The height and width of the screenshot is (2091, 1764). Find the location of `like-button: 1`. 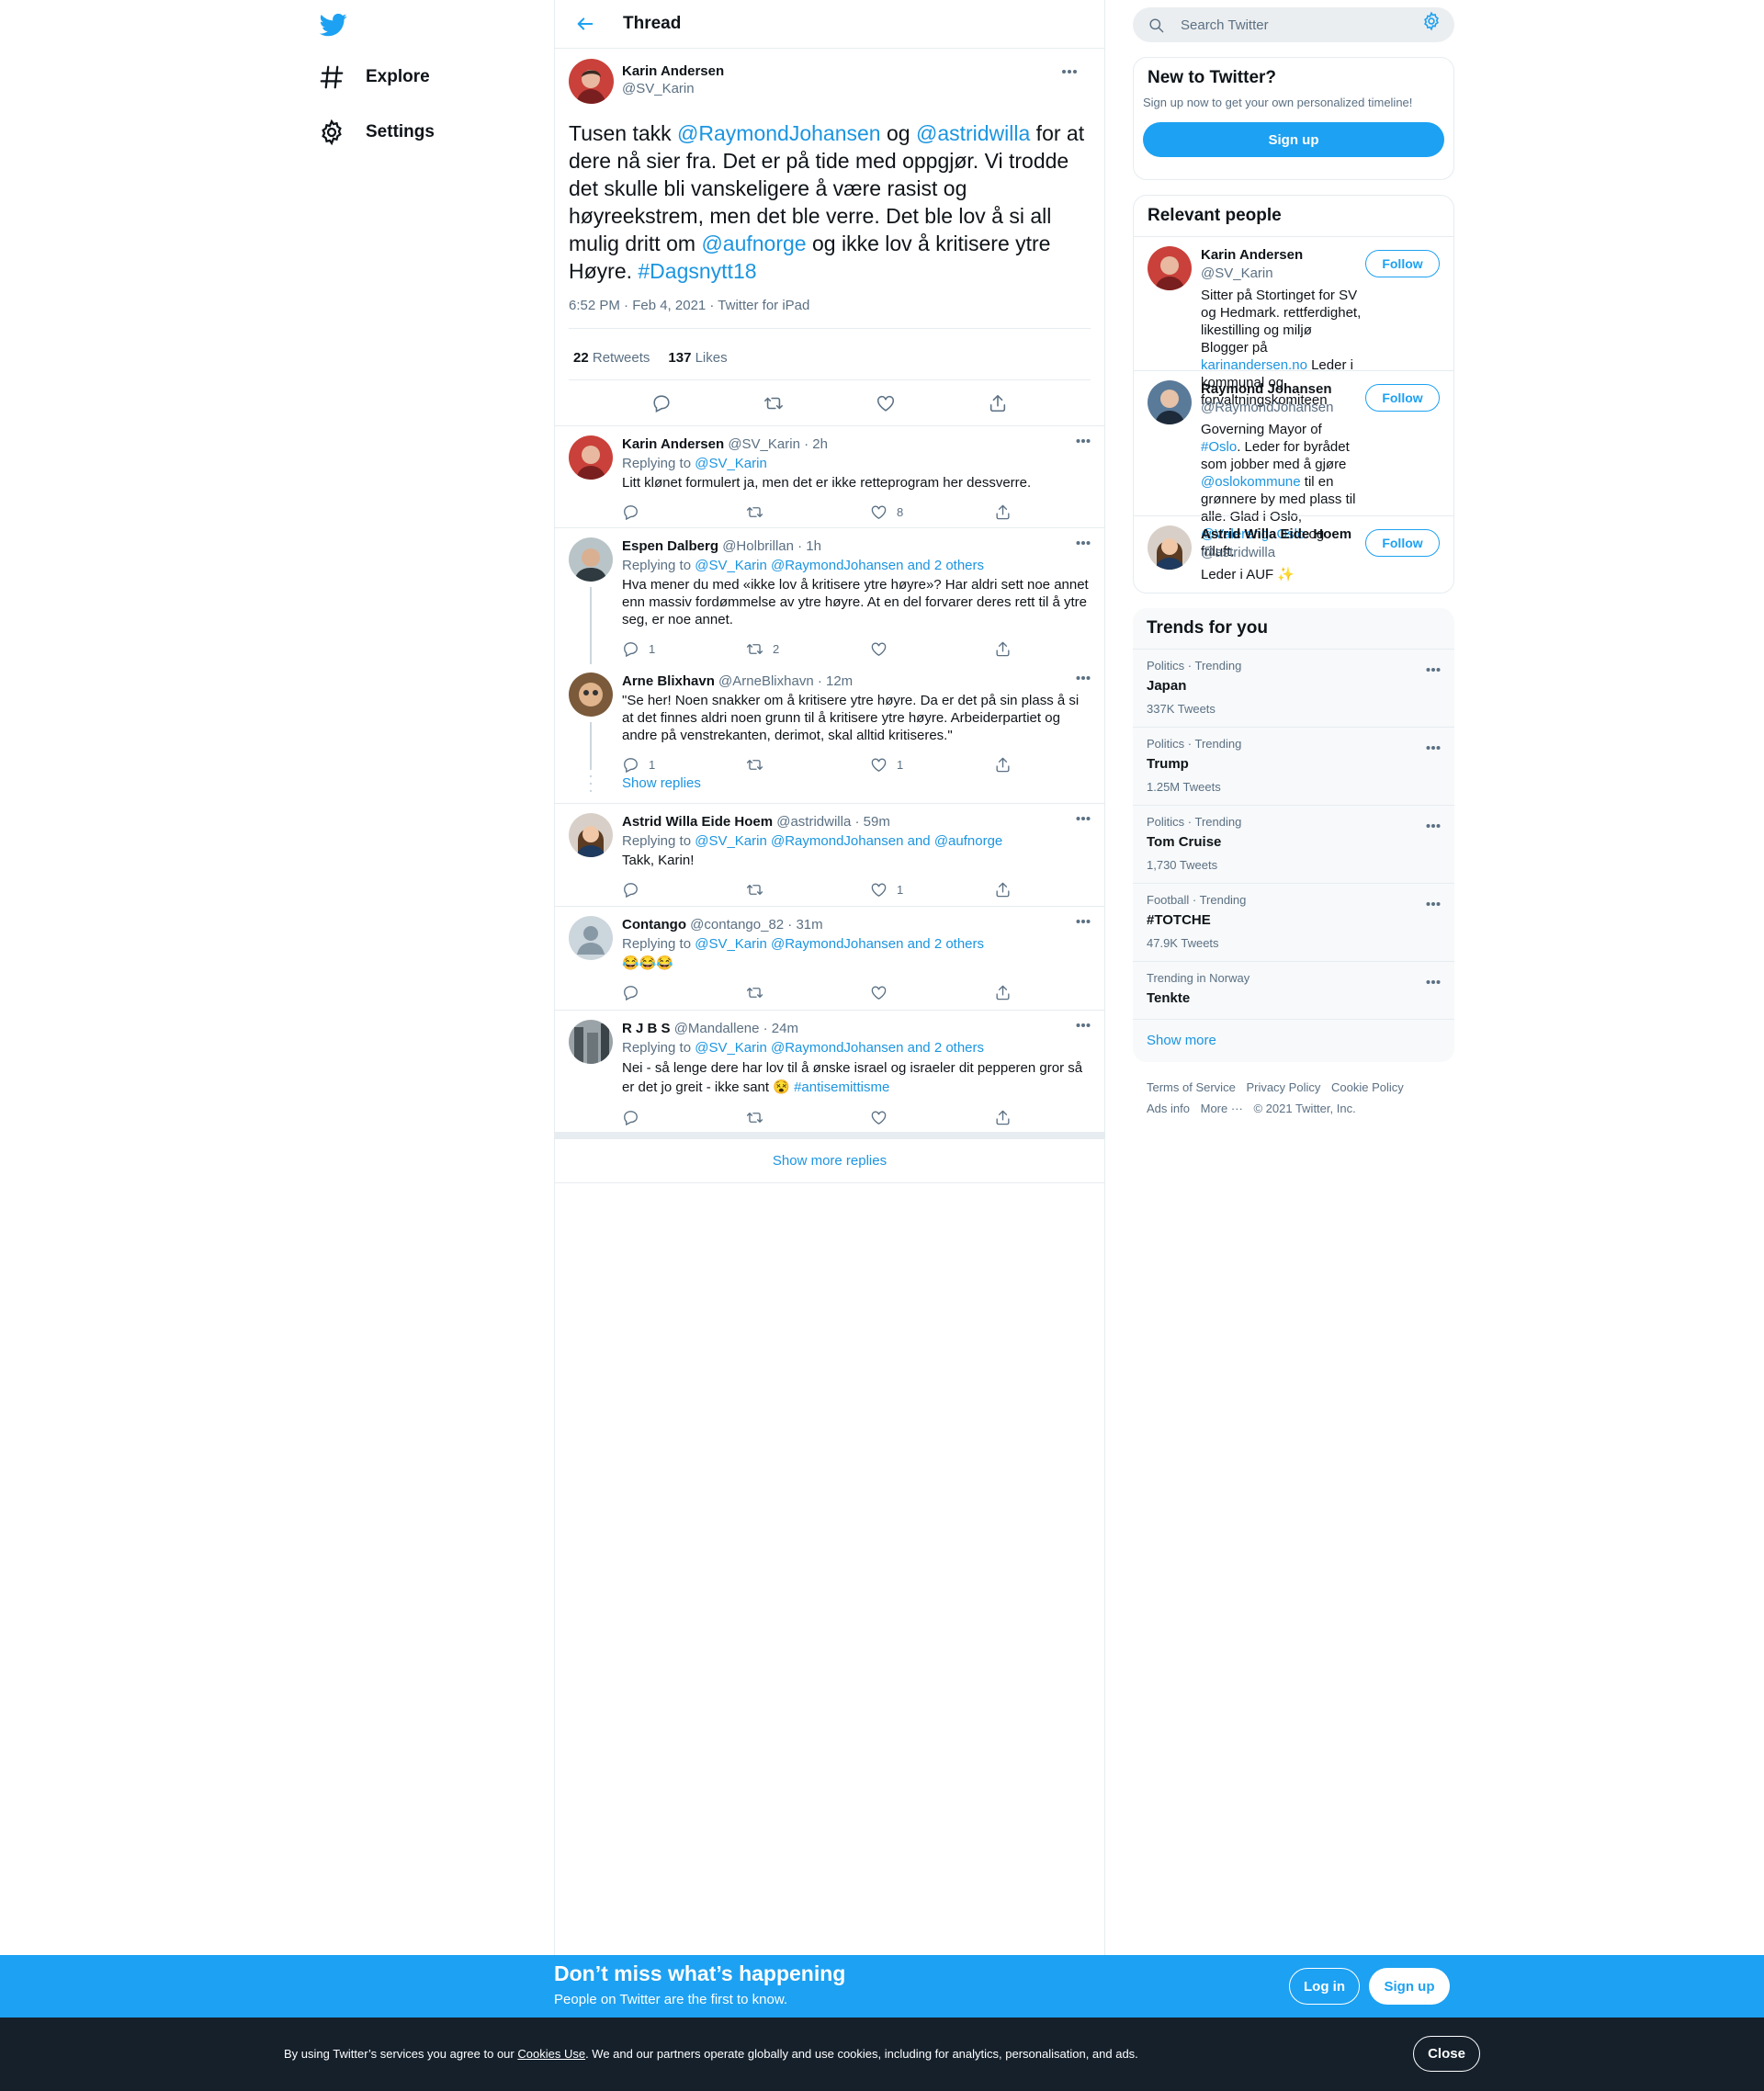

like-button: 1 is located at coordinates (932, 890).